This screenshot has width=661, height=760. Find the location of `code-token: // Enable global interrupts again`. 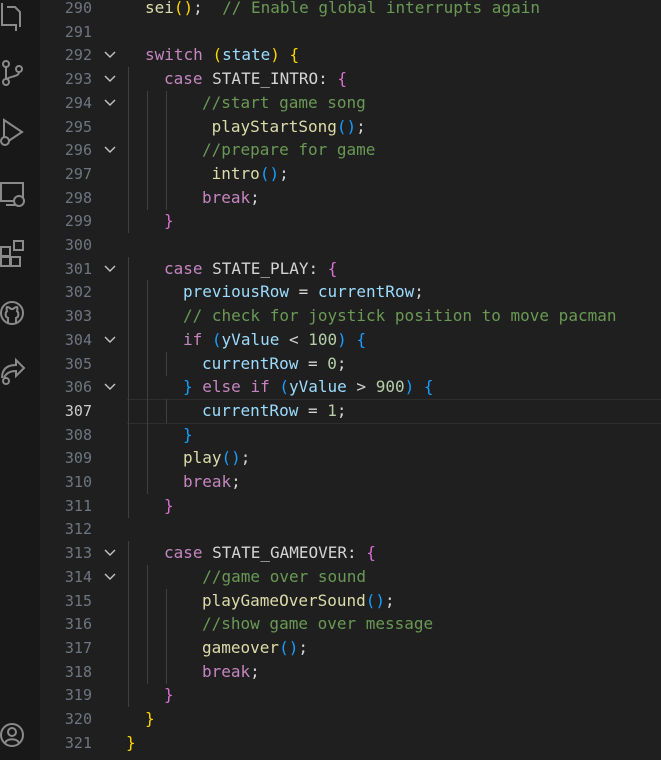

code-token: // Enable global interrupts again is located at coordinates (381, 8).